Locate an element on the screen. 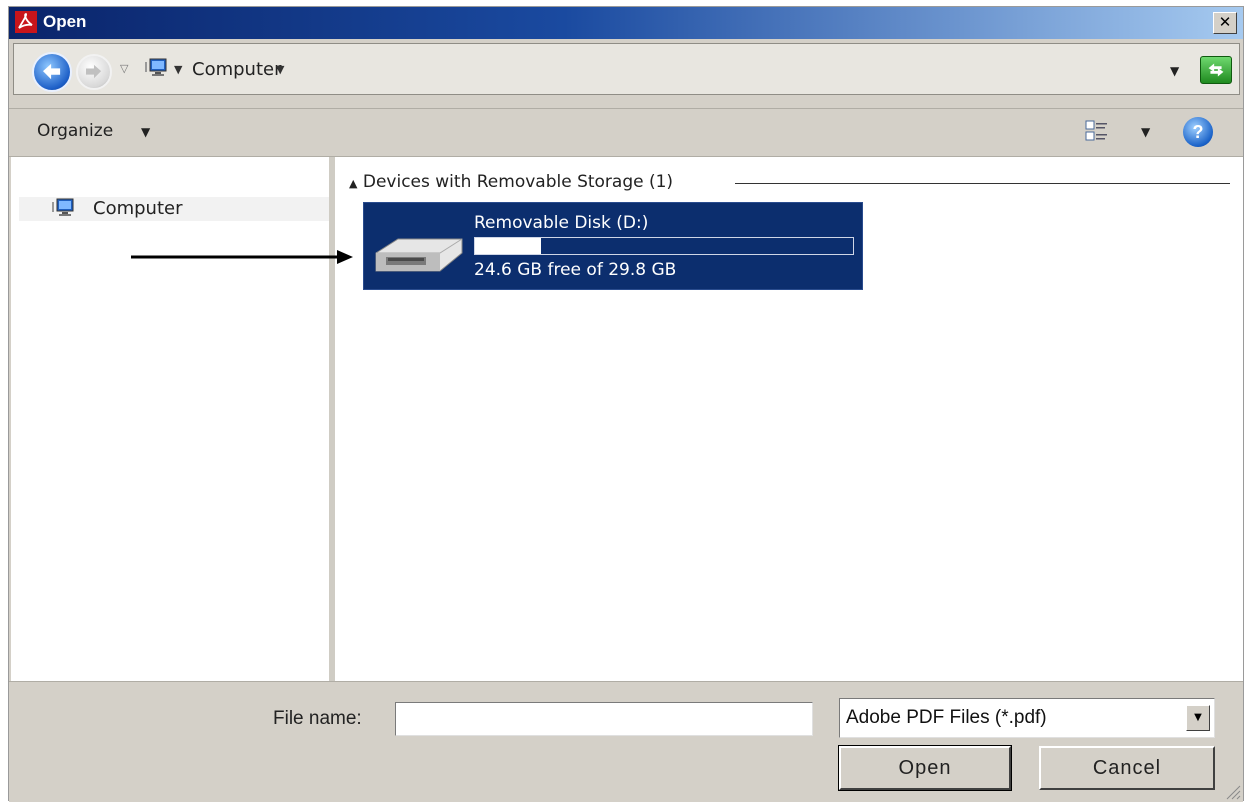  drive-usage-bar is located at coordinates (664, 246).